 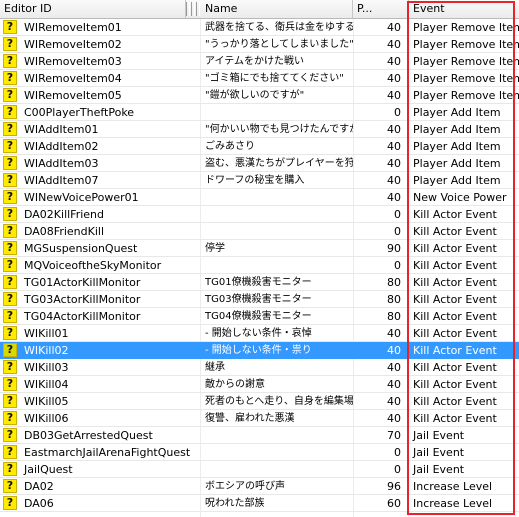 What do you see at coordinates (255, 180) in the screenshot?
I see `name-cell: ドワーフの秘宝を購入` at bounding box center [255, 180].